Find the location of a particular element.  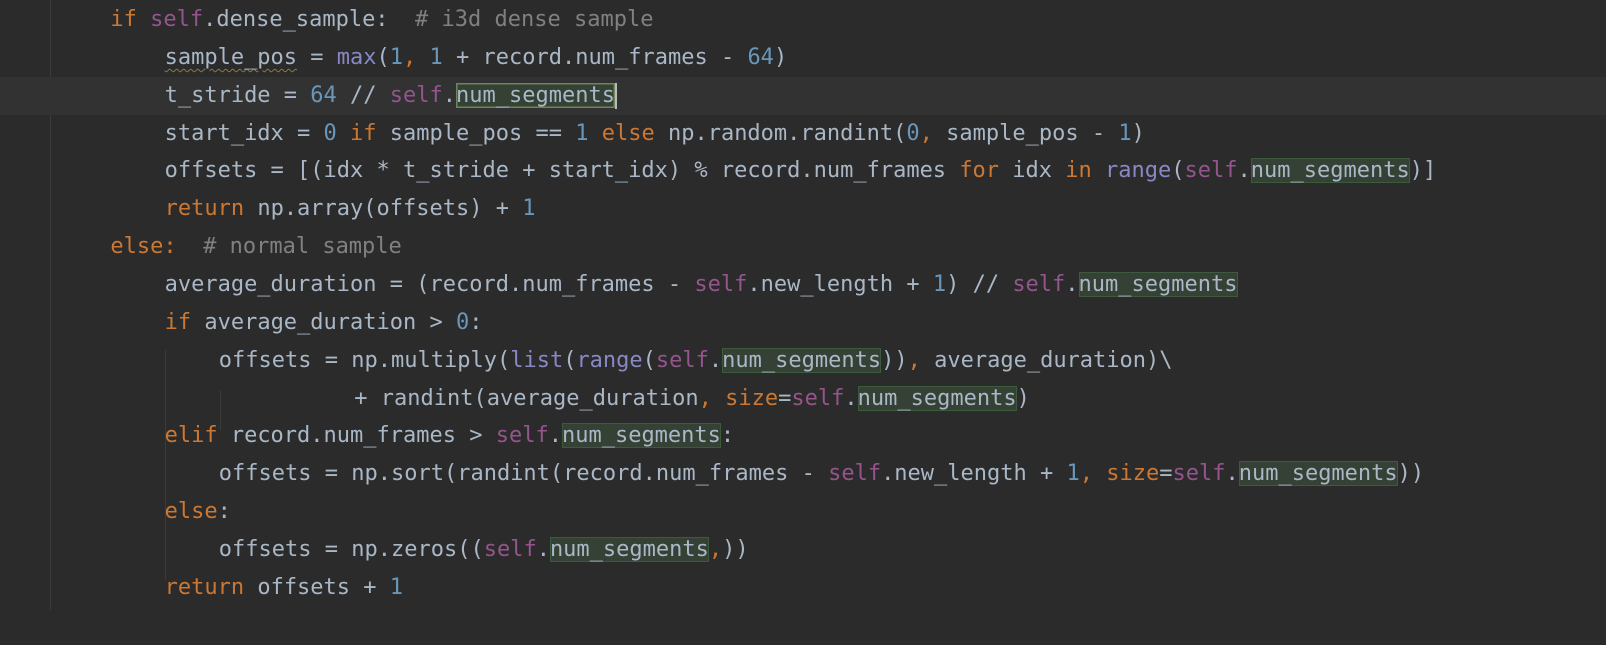

code-token: .new_length + is located at coordinates (840, 284).